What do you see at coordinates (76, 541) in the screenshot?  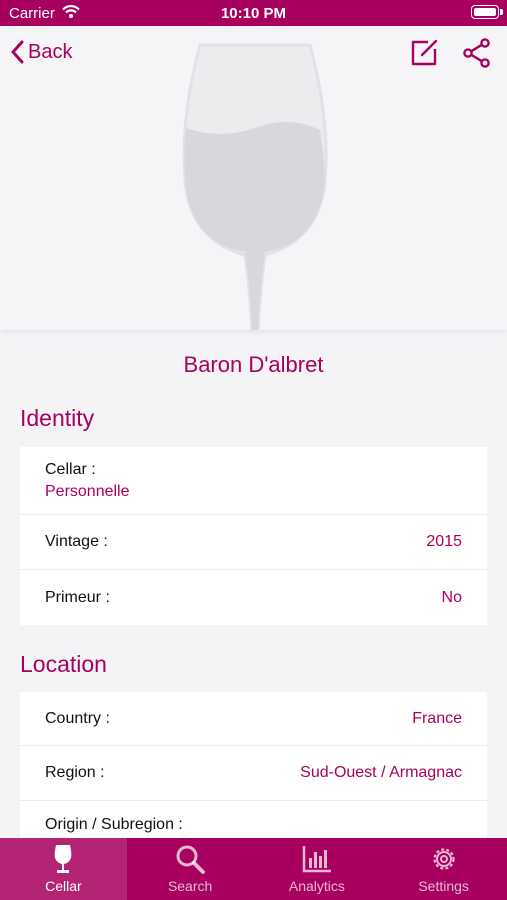 I see `vintage-label: Vintage :` at bounding box center [76, 541].